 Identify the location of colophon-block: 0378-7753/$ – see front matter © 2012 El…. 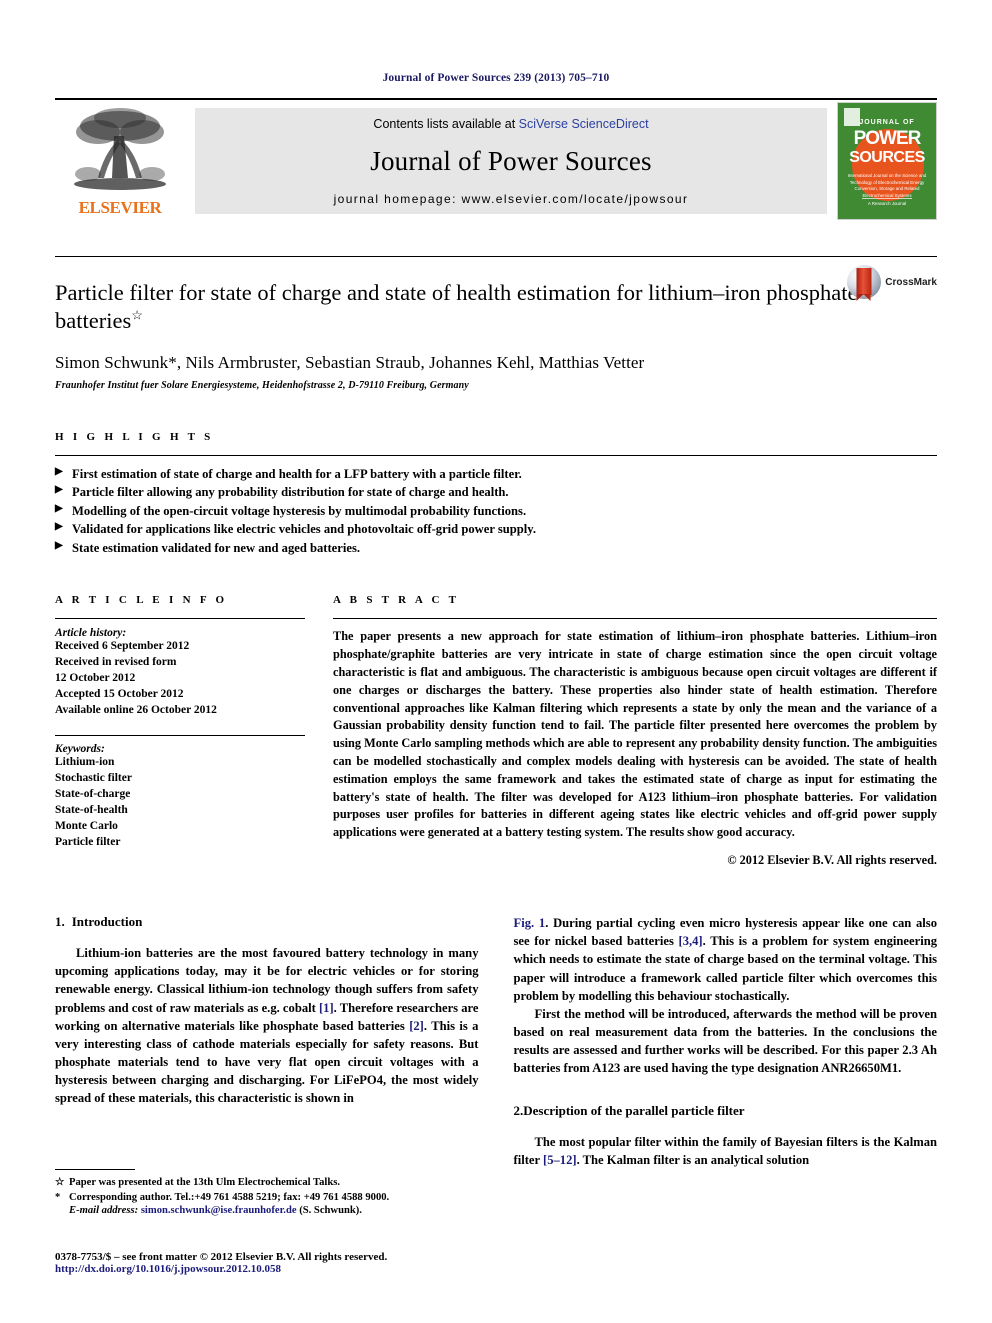
(270, 1263).